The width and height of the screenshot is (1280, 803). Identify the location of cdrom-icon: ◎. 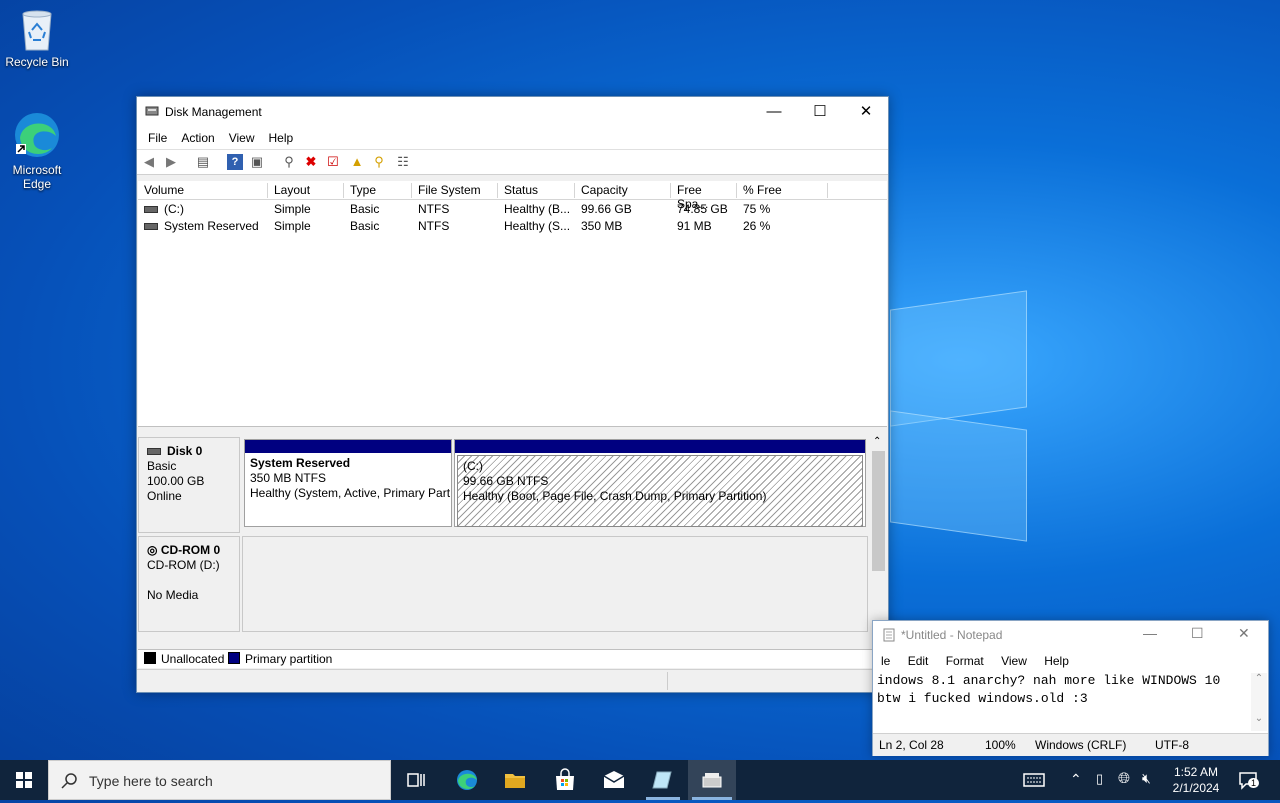
(154, 550).